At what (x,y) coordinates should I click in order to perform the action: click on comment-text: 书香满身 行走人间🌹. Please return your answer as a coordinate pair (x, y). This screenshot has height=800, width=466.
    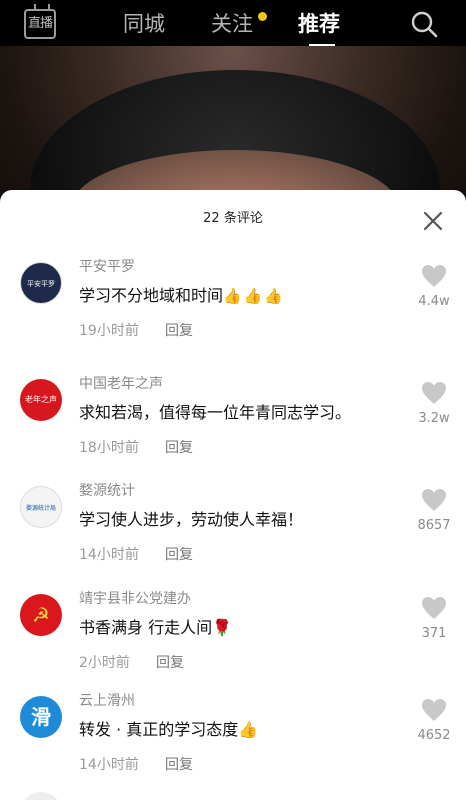
    Looking at the image, I should click on (155, 626).